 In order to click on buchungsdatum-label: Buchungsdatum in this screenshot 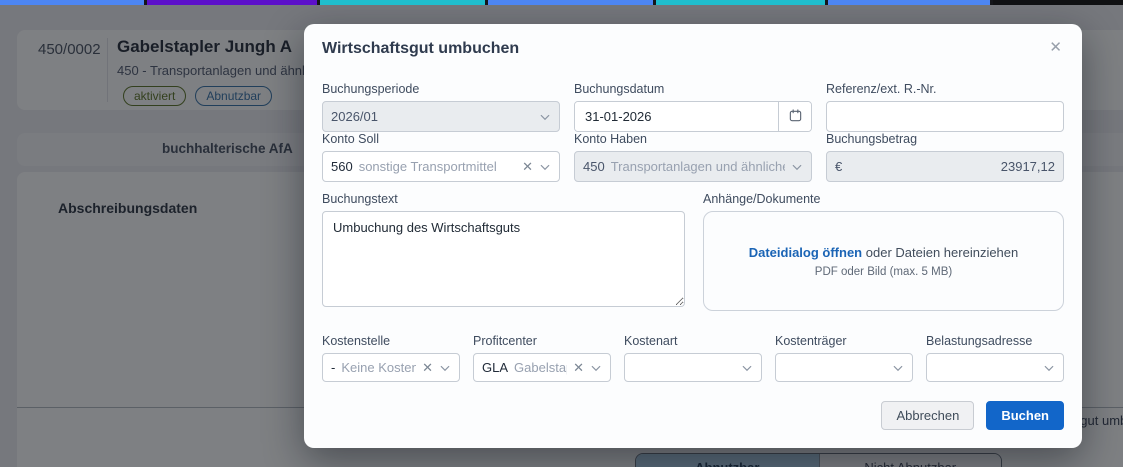, I will do `click(619, 89)`.